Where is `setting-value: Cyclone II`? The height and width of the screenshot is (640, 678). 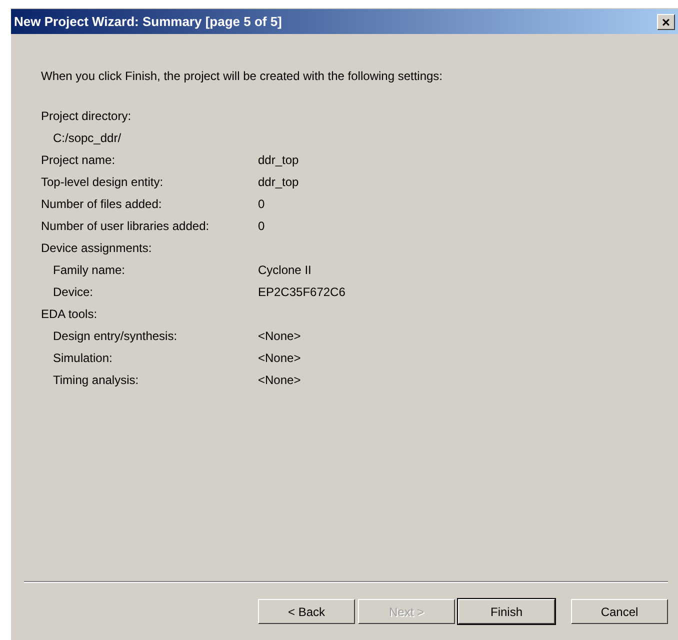
setting-value: Cyclone II is located at coordinates (285, 270).